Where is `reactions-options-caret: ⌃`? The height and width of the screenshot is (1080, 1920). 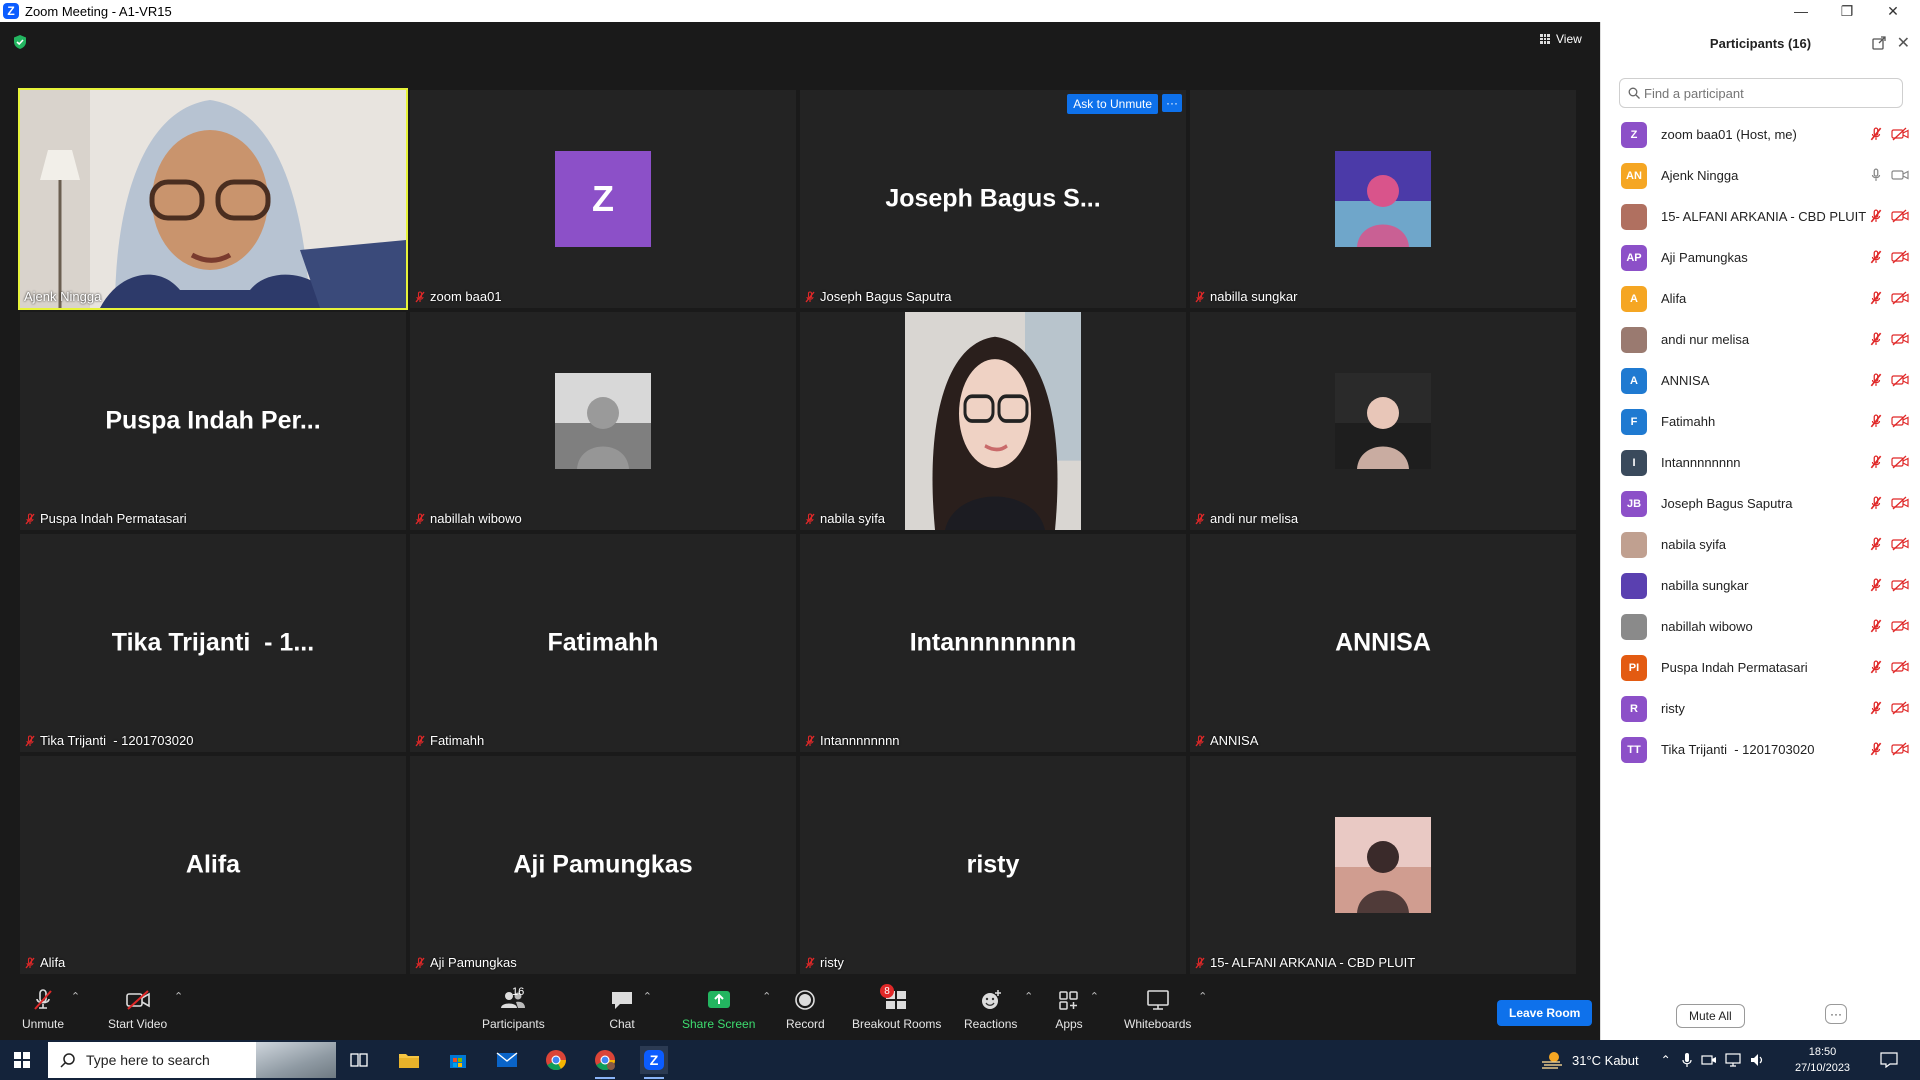
reactions-options-caret: ⌃ is located at coordinates (1028, 996).